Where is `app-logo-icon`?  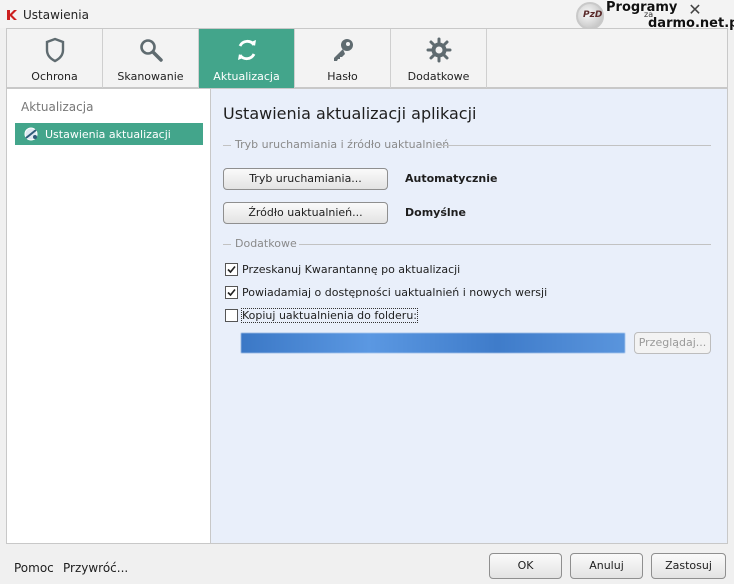
app-logo-icon is located at coordinates (12, 15).